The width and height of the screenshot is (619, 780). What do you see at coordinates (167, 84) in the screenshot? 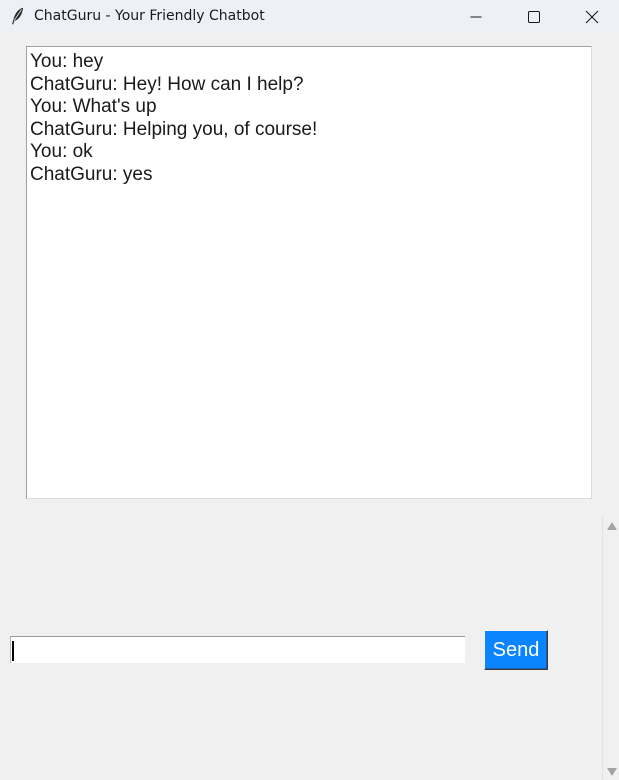
I see `chat-message: ChatGuru: Hey! How can I help?` at bounding box center [167, 84].